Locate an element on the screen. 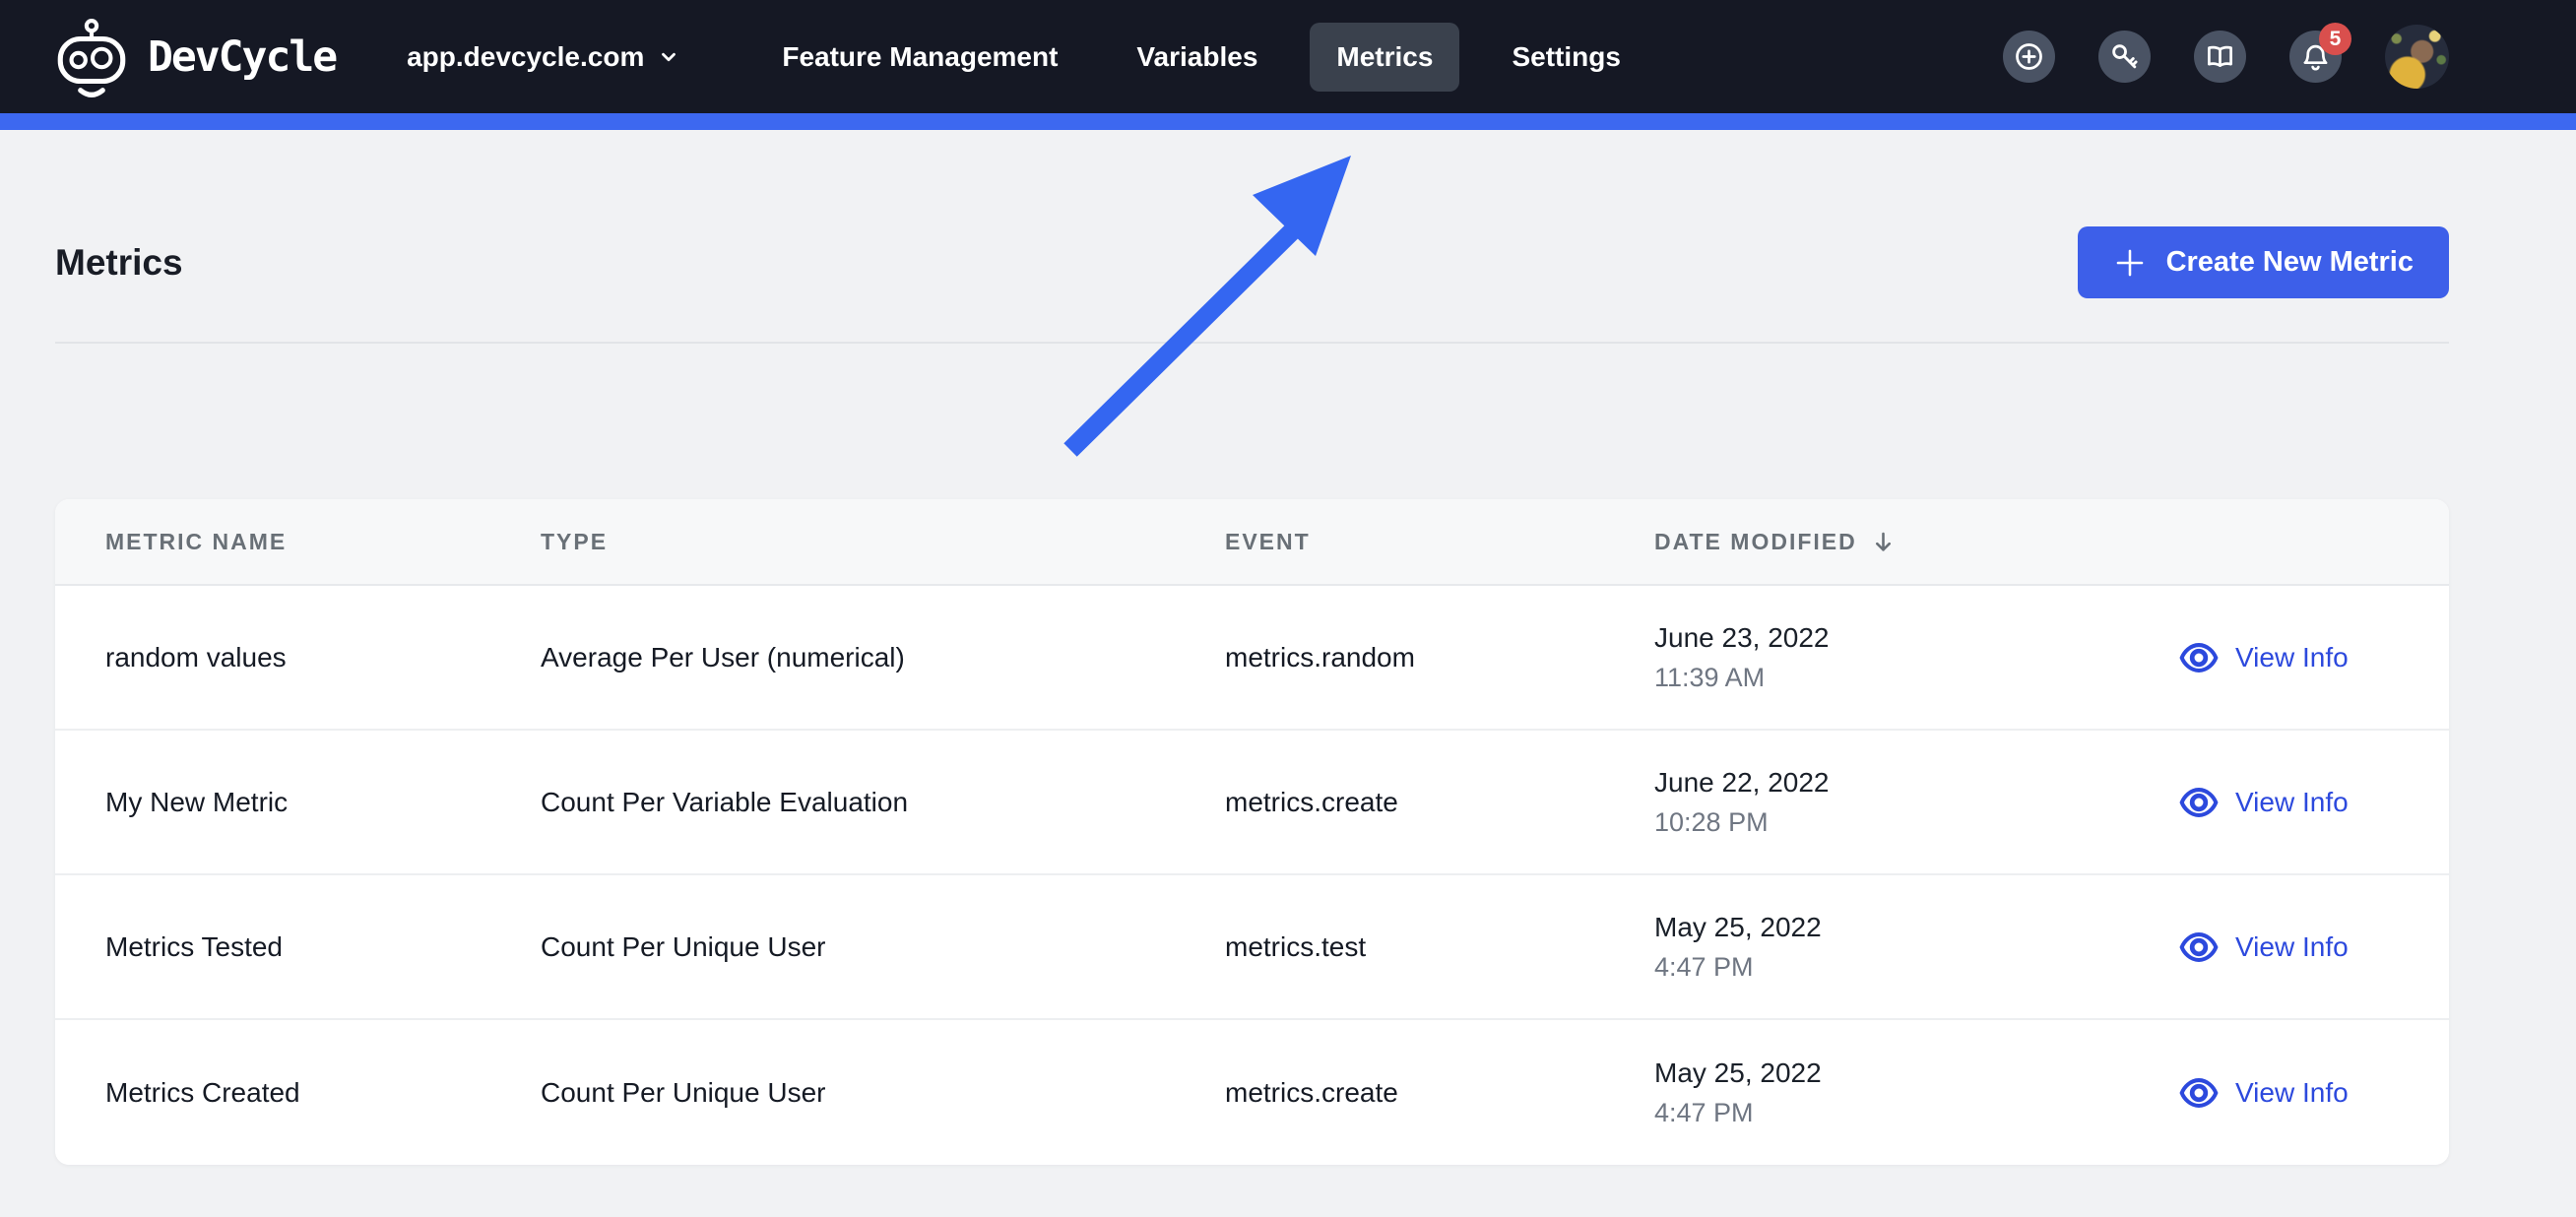 This screenshot has height=1217, width=2576. column-header-metric-name: METRIC NAME is located at coordinates (196, 541).